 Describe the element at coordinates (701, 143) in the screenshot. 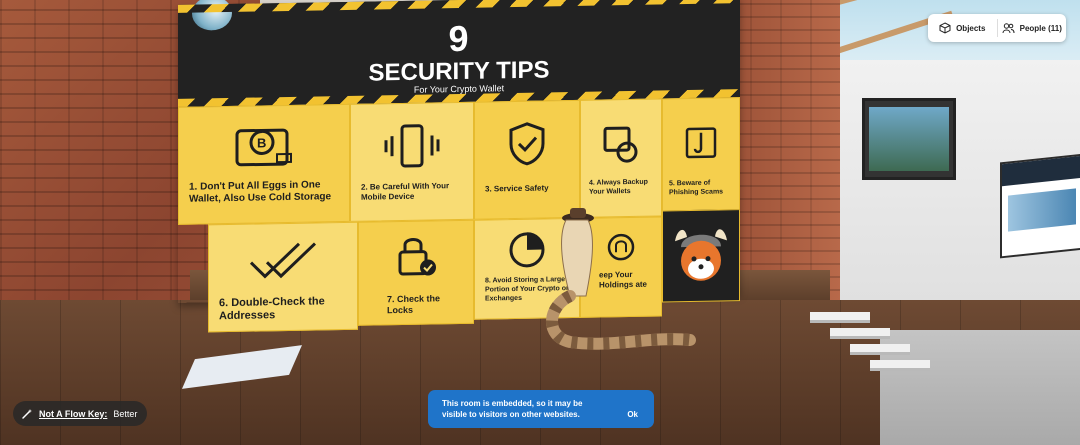

I see `phishing-hook-icon` at that location.